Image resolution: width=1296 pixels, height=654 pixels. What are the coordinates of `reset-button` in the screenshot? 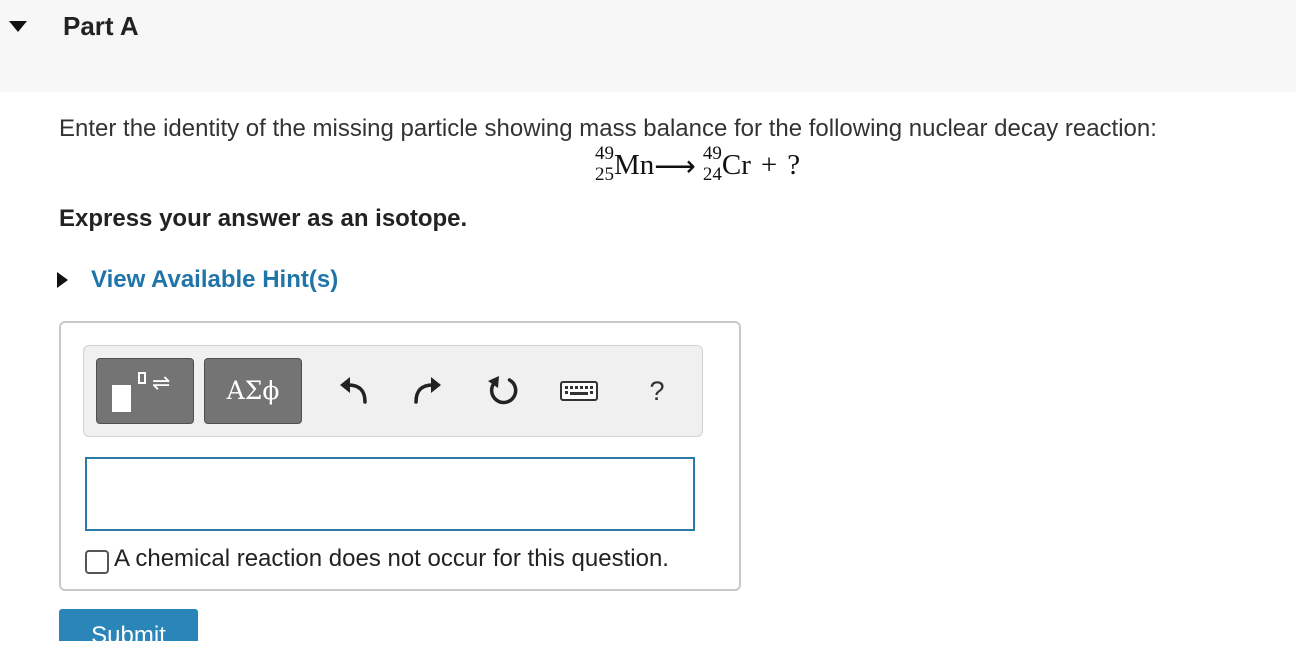 It's located at (503, 391).